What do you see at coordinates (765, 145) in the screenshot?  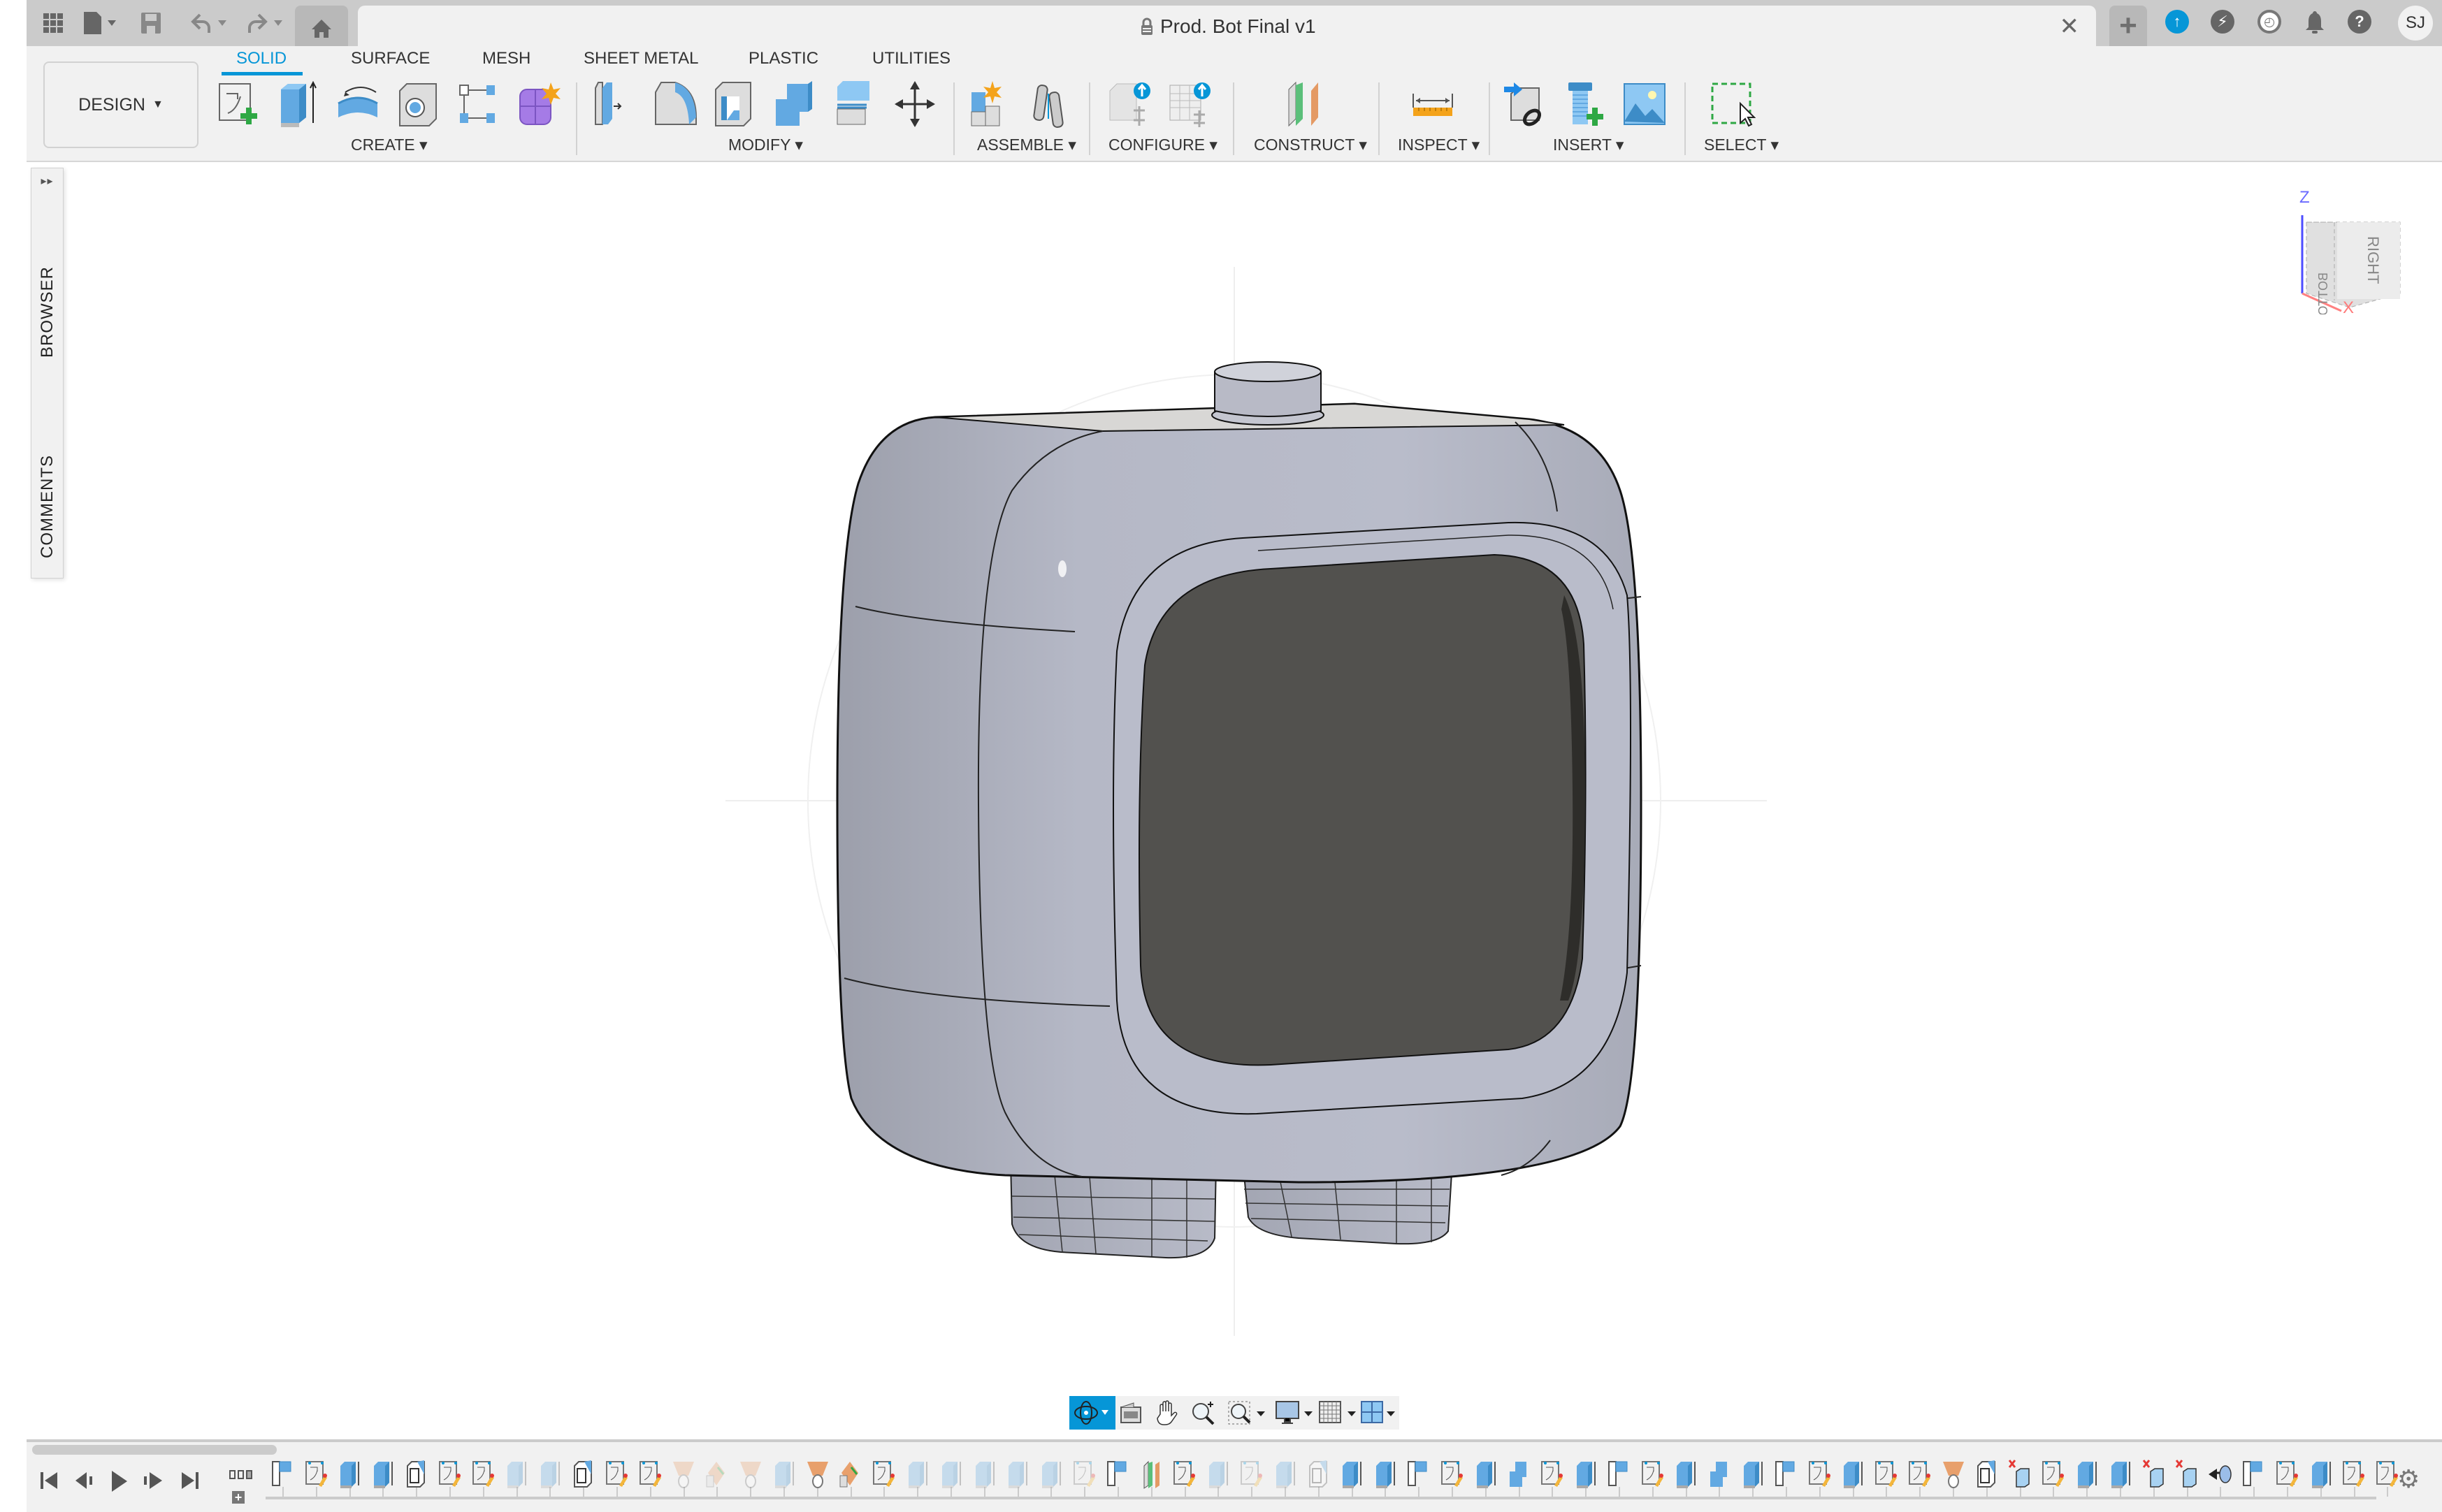 I see `modify-menu: MODIFY ▾` at bounding box center [765, 145].